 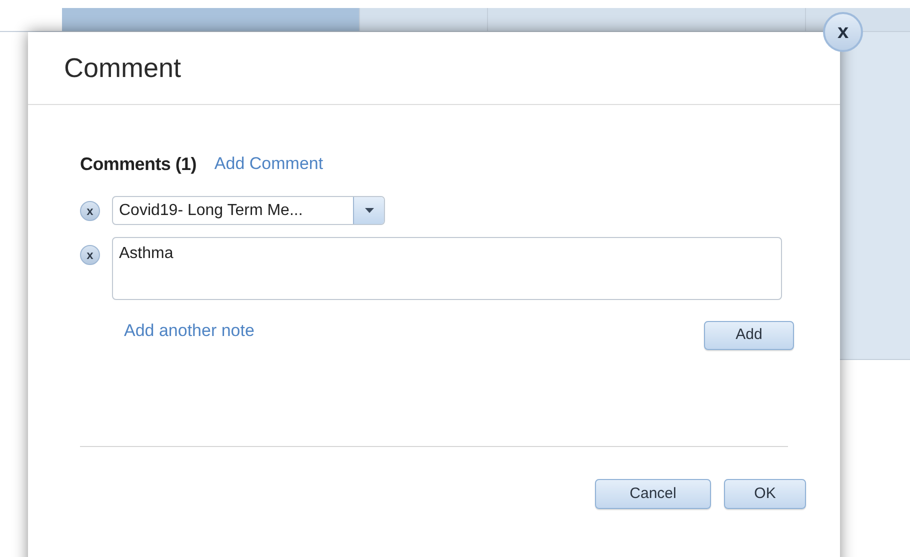 I want to click on dialog-button: OK, so click(x=765, y=494).